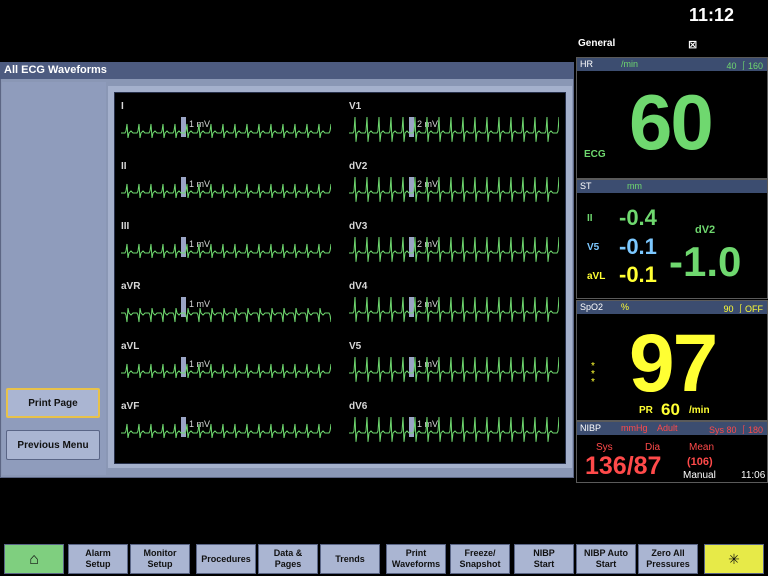 Image resolution: width=768 pixels, height=576 pixels. Describe the element at coordinates (454, 189) in the screenshot. I see `ecg-trace-dv2` at that location.